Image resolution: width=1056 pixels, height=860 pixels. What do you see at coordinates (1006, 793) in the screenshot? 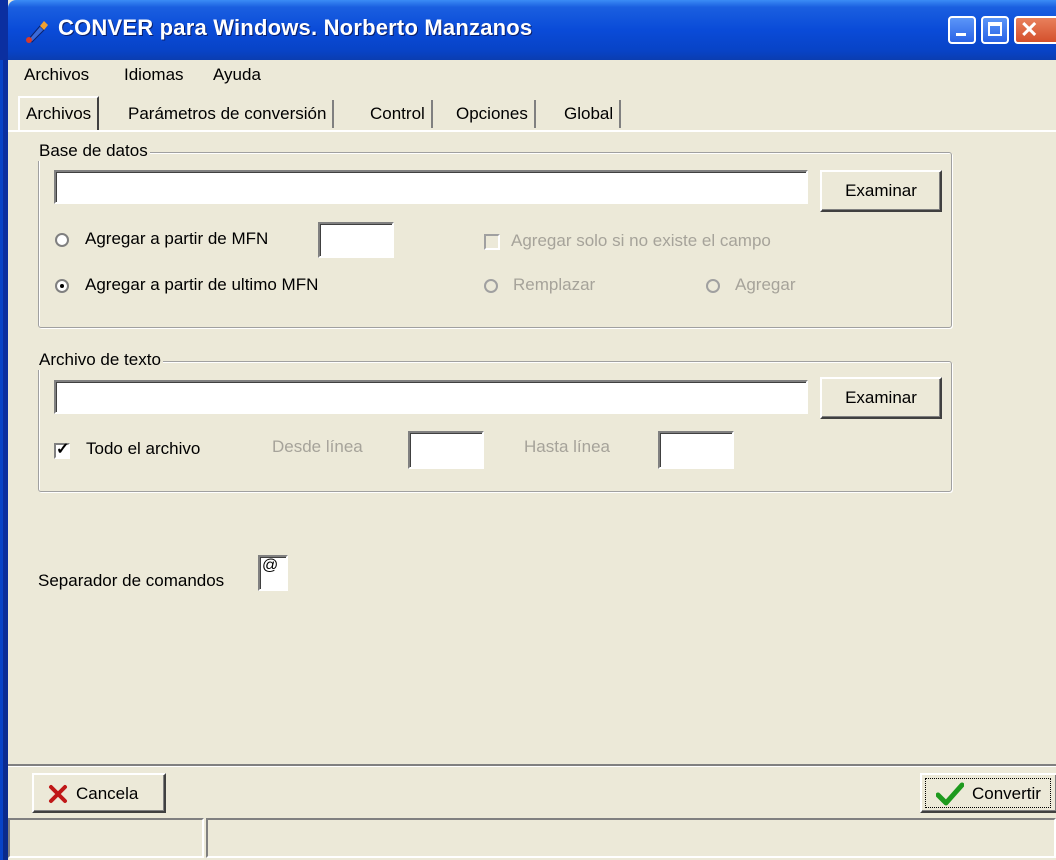
I see `convertir-label: Convertir` at bounding box center [1006, 793].